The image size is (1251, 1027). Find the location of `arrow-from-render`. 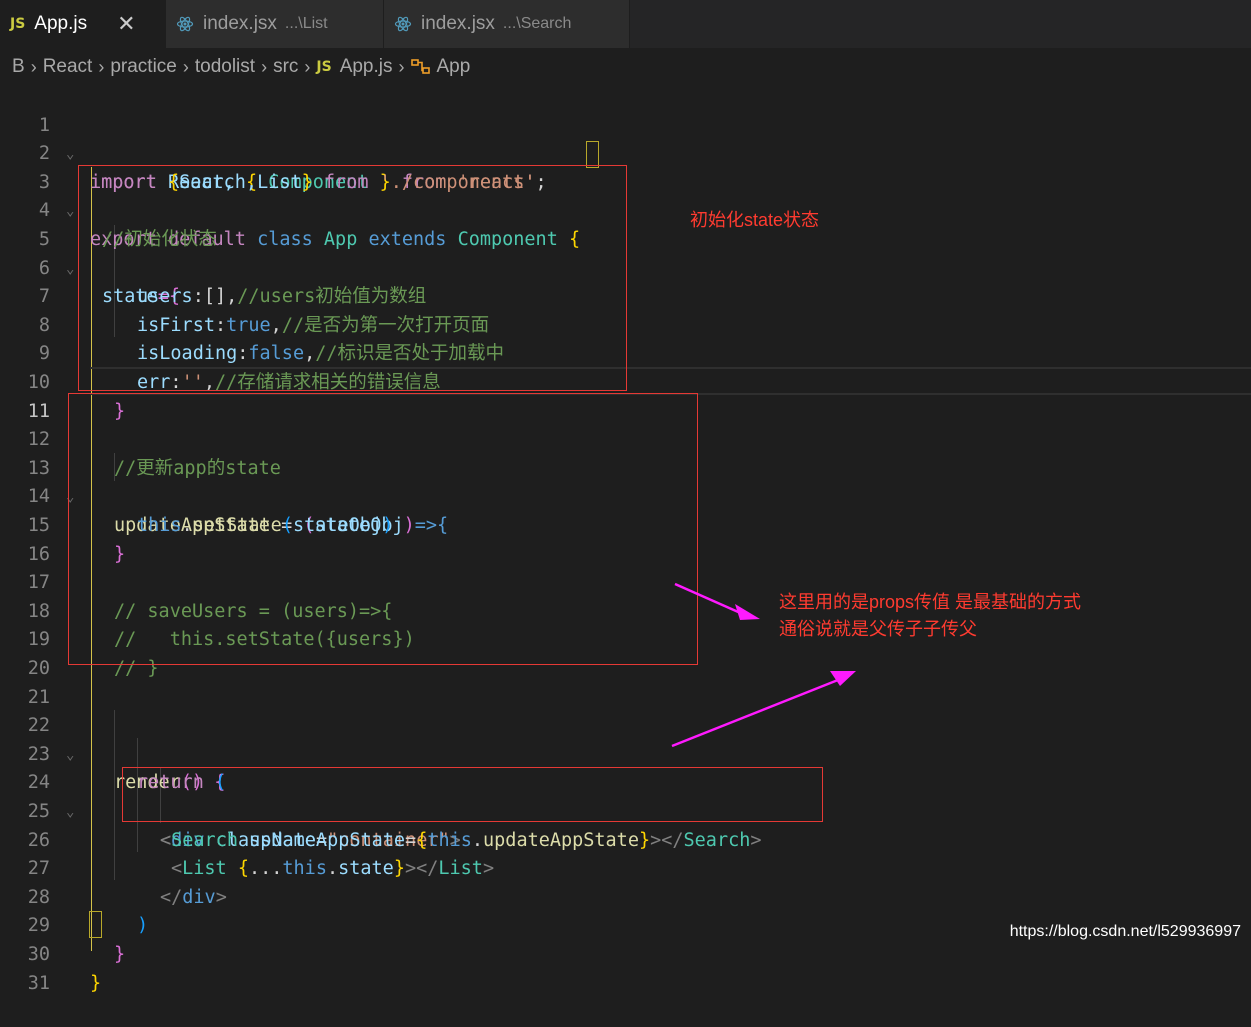

arrow-from-render is located at coordinates (763, 709).